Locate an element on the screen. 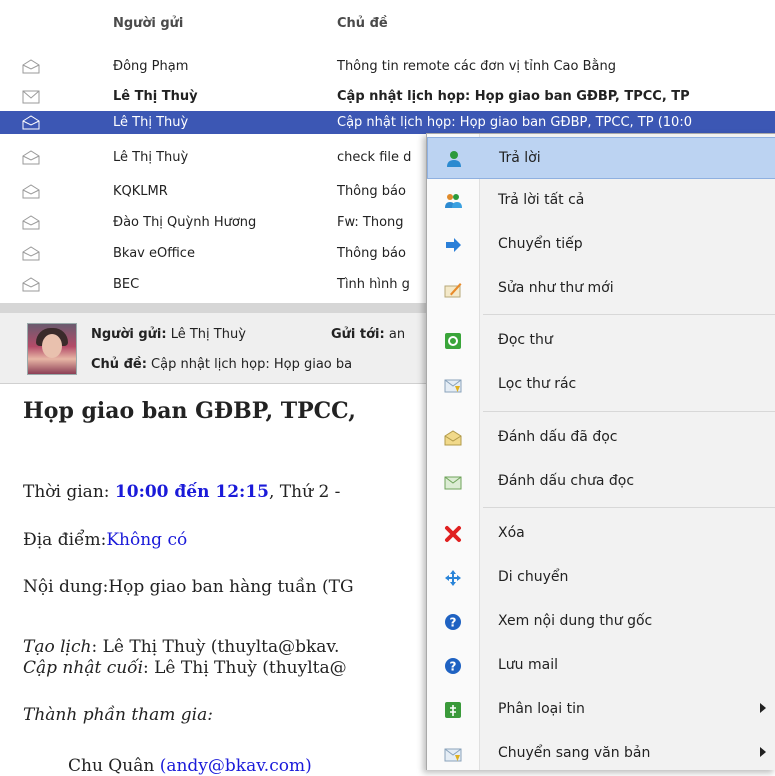 The height and width of the screenshot is (776, 775). menu-item-forward: Chuyển tiếp is located at coordinates (601, 245).